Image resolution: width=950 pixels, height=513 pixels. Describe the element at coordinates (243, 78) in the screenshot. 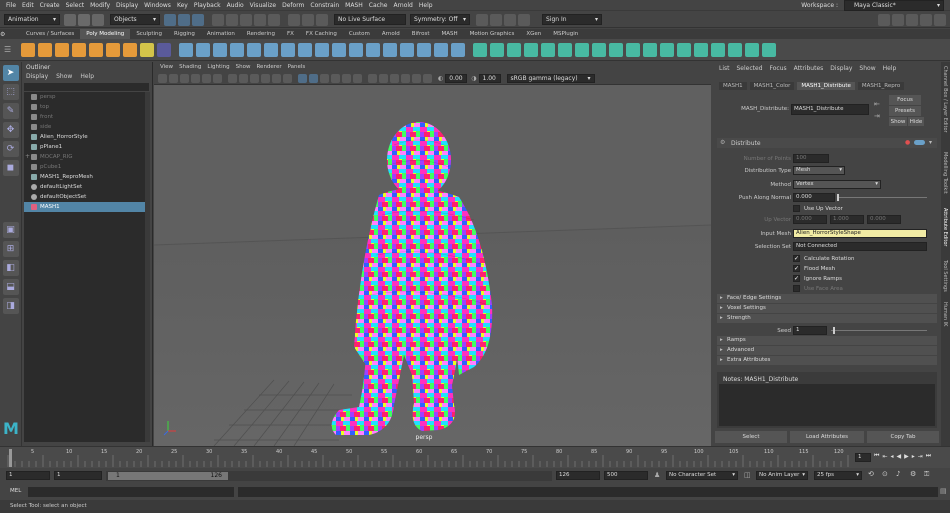

I see `film-gate-icon` at that location.